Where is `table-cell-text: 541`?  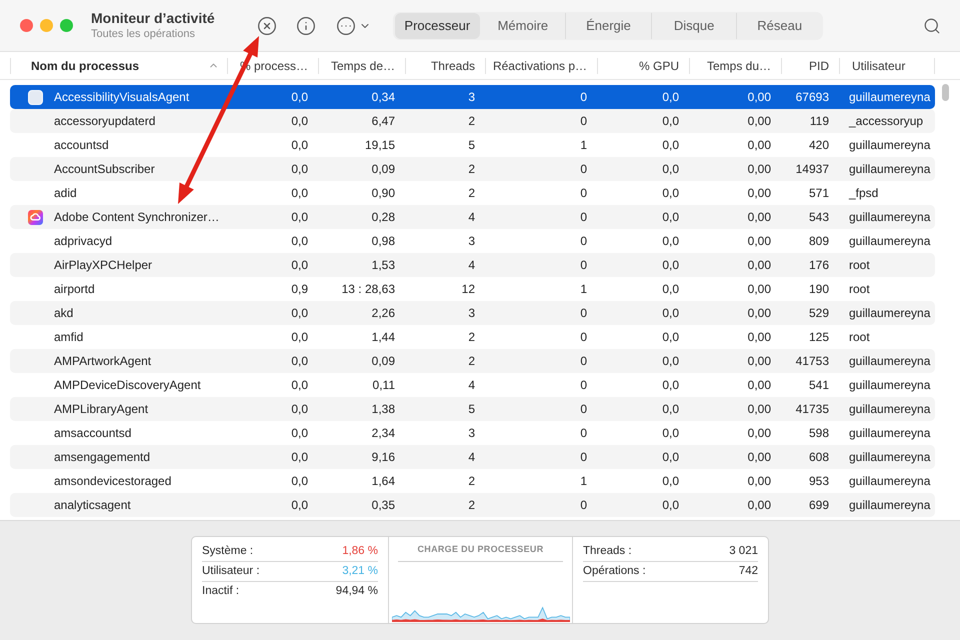 table-cell-text: 541 is located at coordinates (819, 385).